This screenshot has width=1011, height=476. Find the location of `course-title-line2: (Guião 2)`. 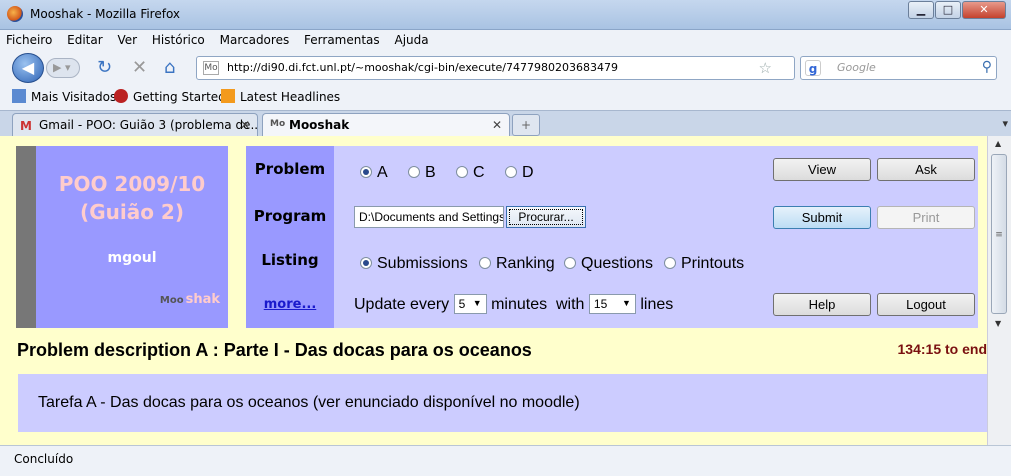

course-title-line2: (Guião 2) is located at coordinates (132, 212).